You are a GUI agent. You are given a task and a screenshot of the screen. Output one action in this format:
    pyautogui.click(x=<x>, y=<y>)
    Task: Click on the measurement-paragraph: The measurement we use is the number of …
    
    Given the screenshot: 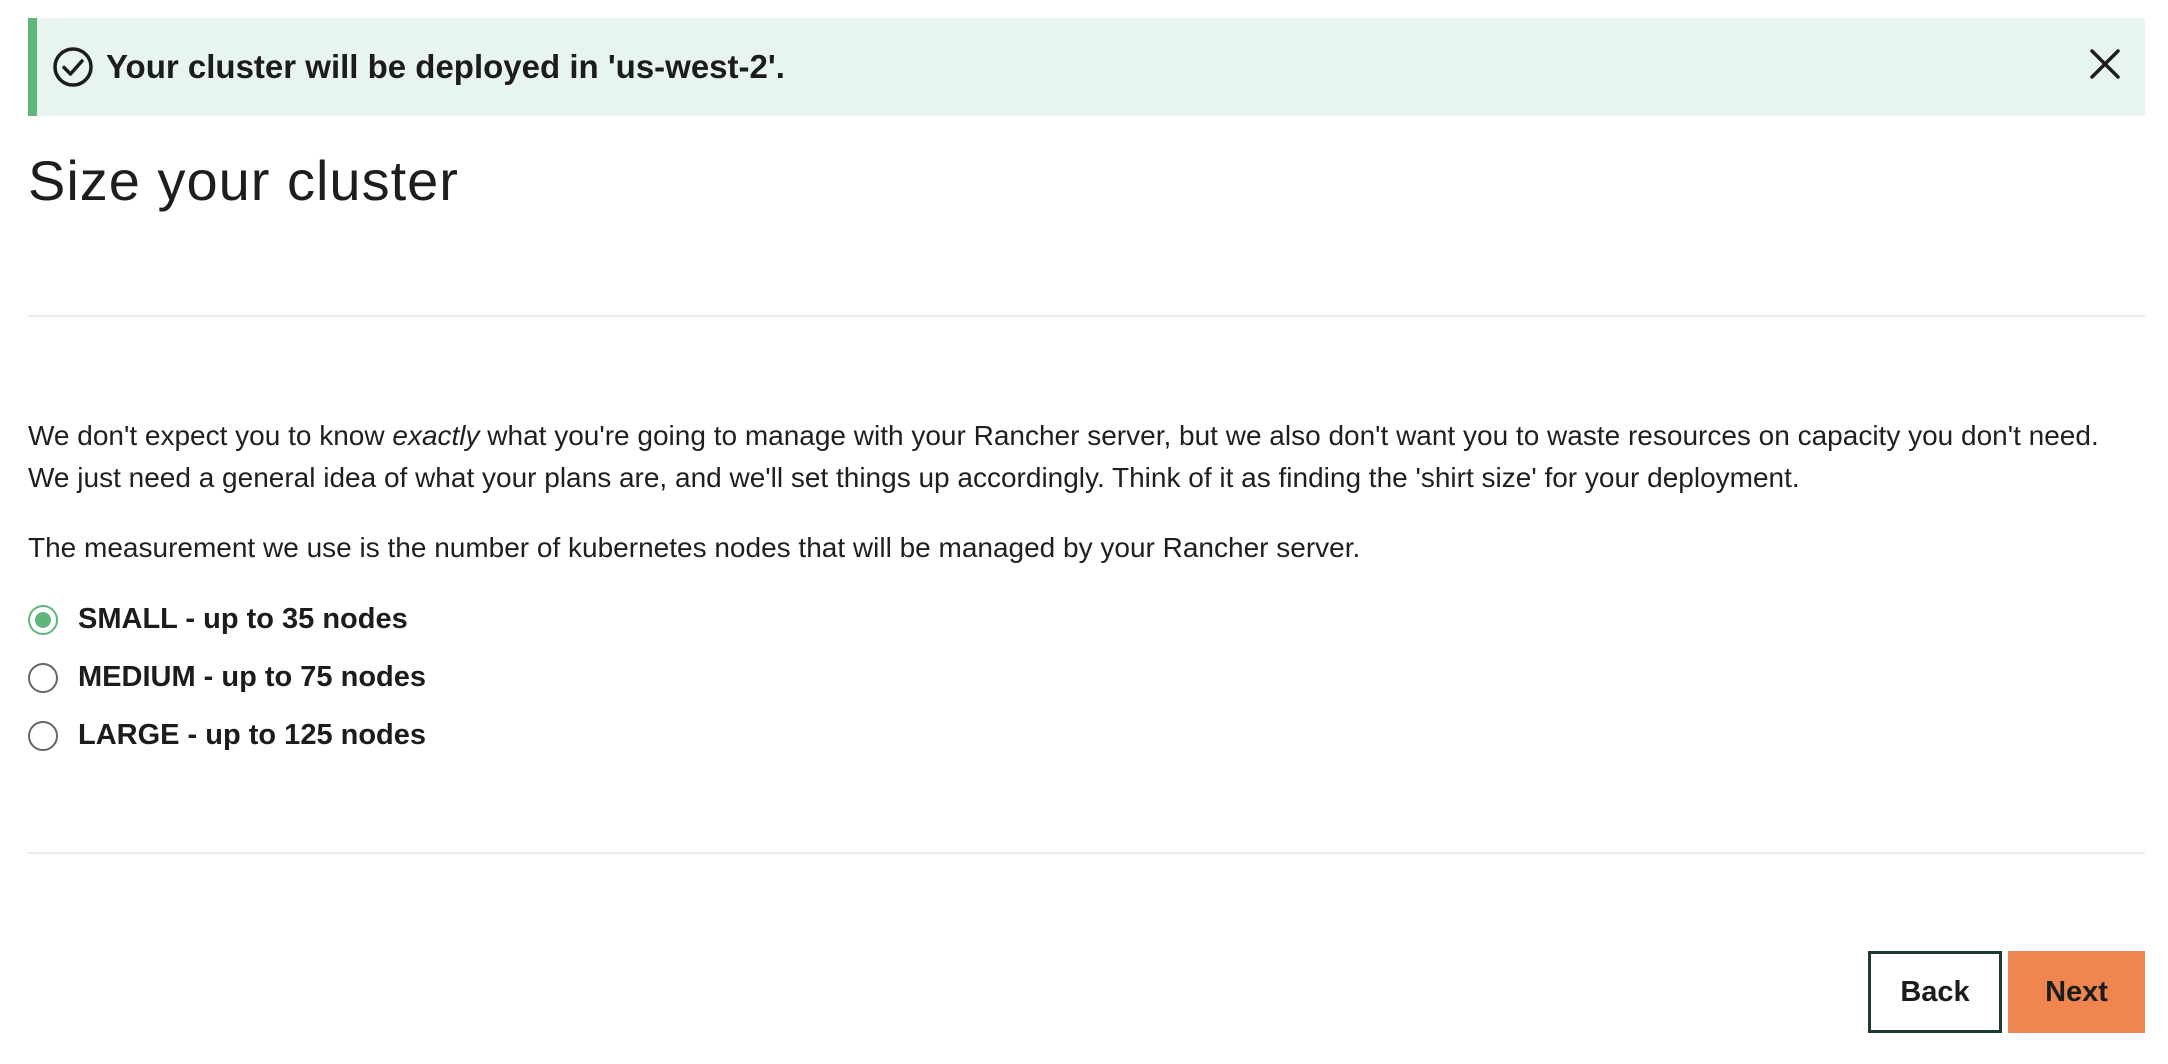 What is the action you would take?
    pyautogui.click(x=694, y=547)
    